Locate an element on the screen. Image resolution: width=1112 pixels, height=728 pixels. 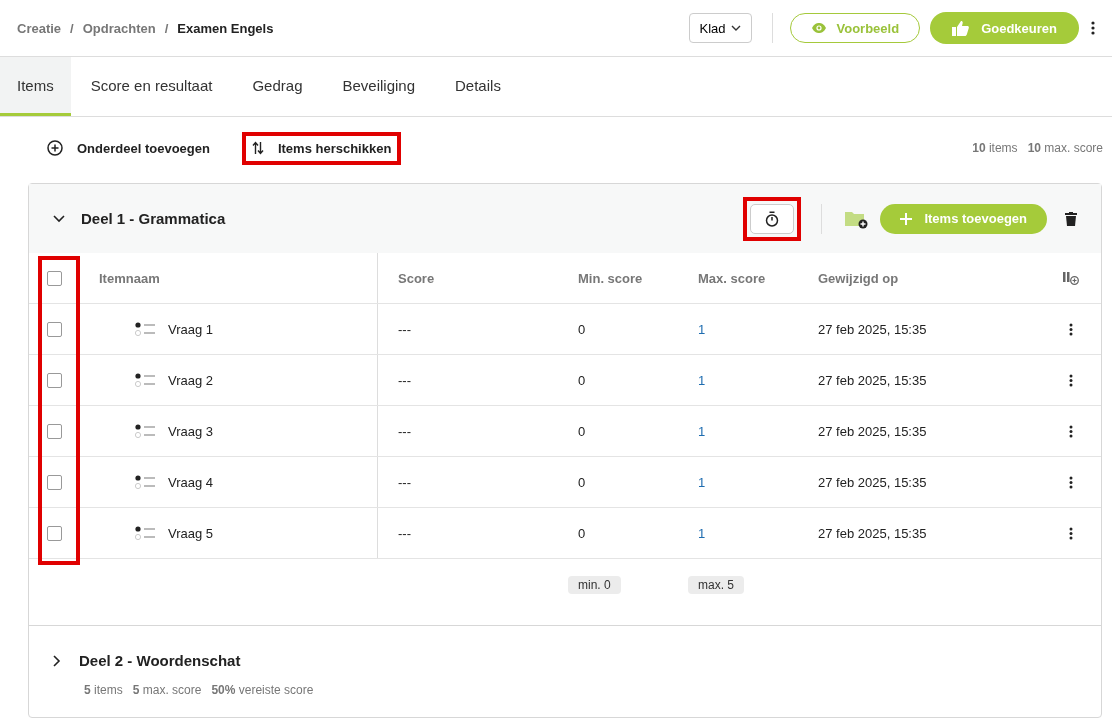
chevron-right-icon is located at coordinates (57, 660).